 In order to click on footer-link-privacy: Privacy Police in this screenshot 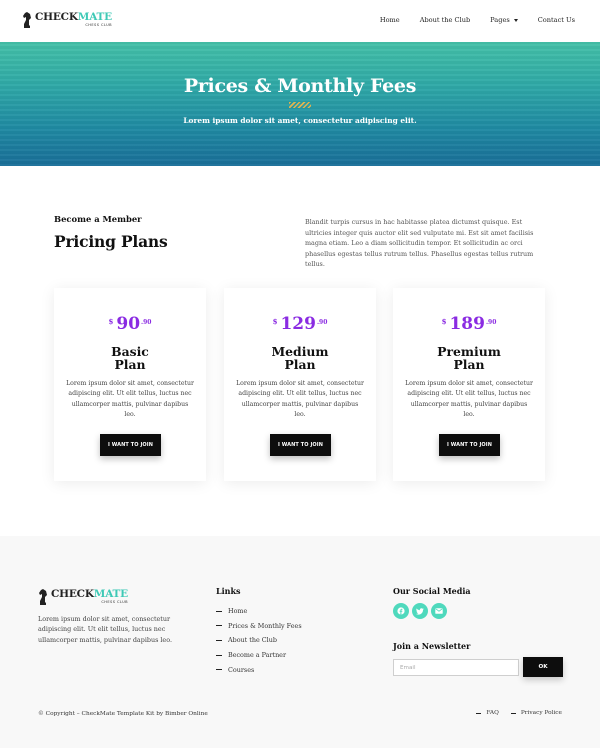, I will do `click(536, 713)`.